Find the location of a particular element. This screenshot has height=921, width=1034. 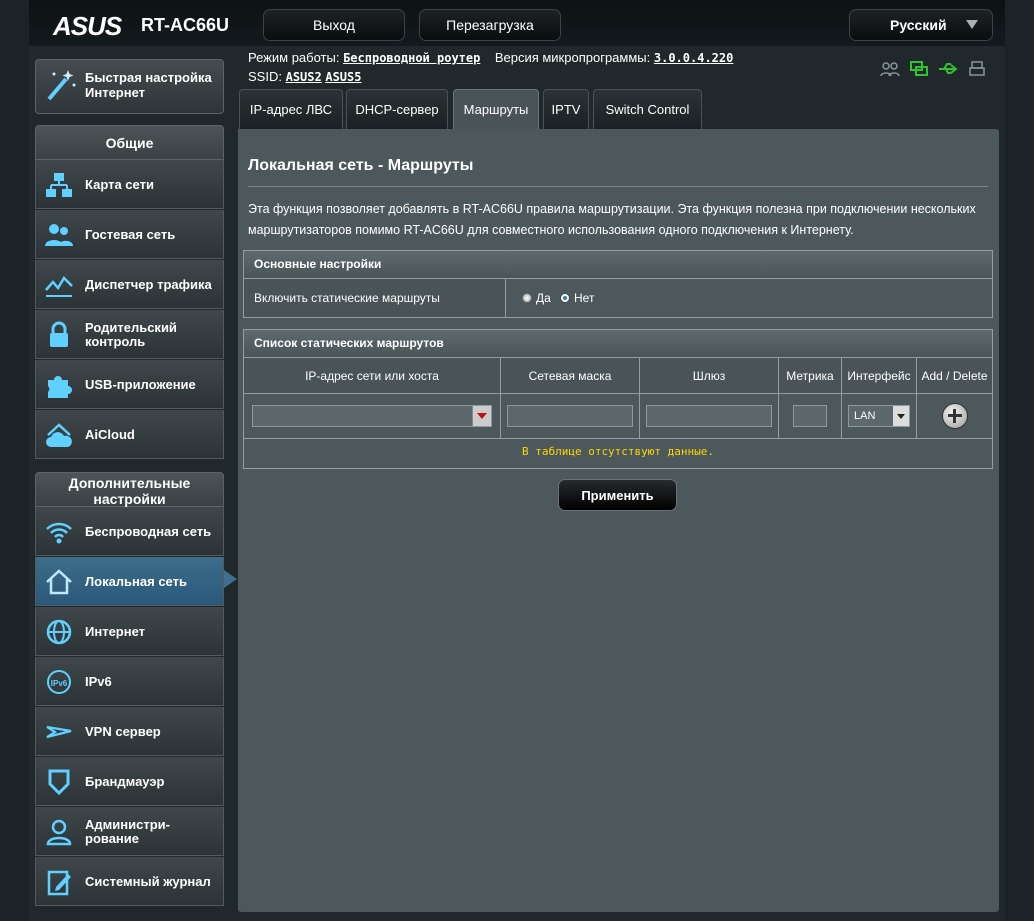

interface-value: LAN is located at coordinates (865, 416).